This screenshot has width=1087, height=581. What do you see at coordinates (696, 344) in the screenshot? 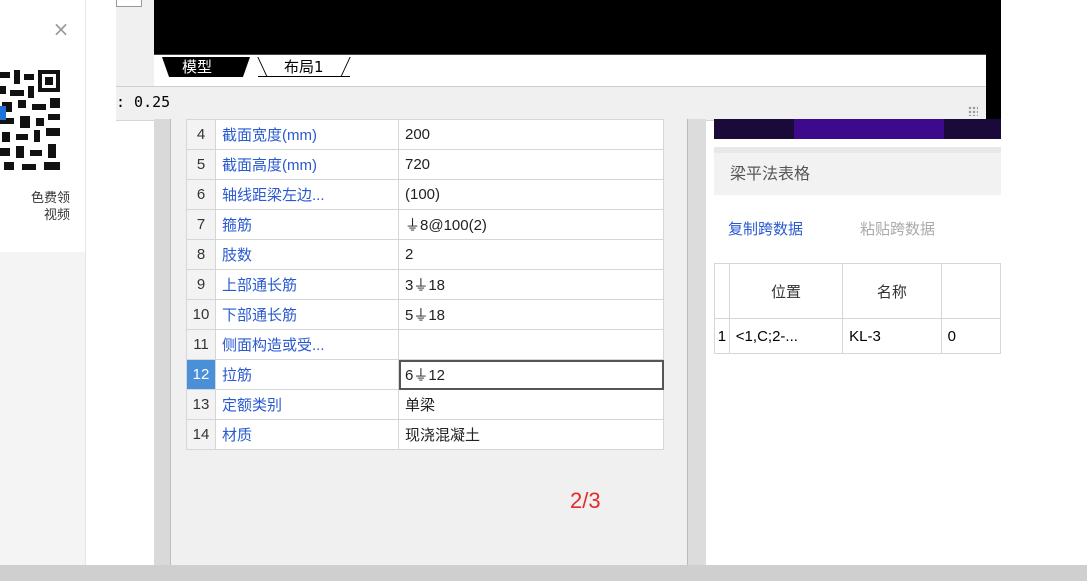
I see `property-scrollbar` at bounding box center [696, 344].